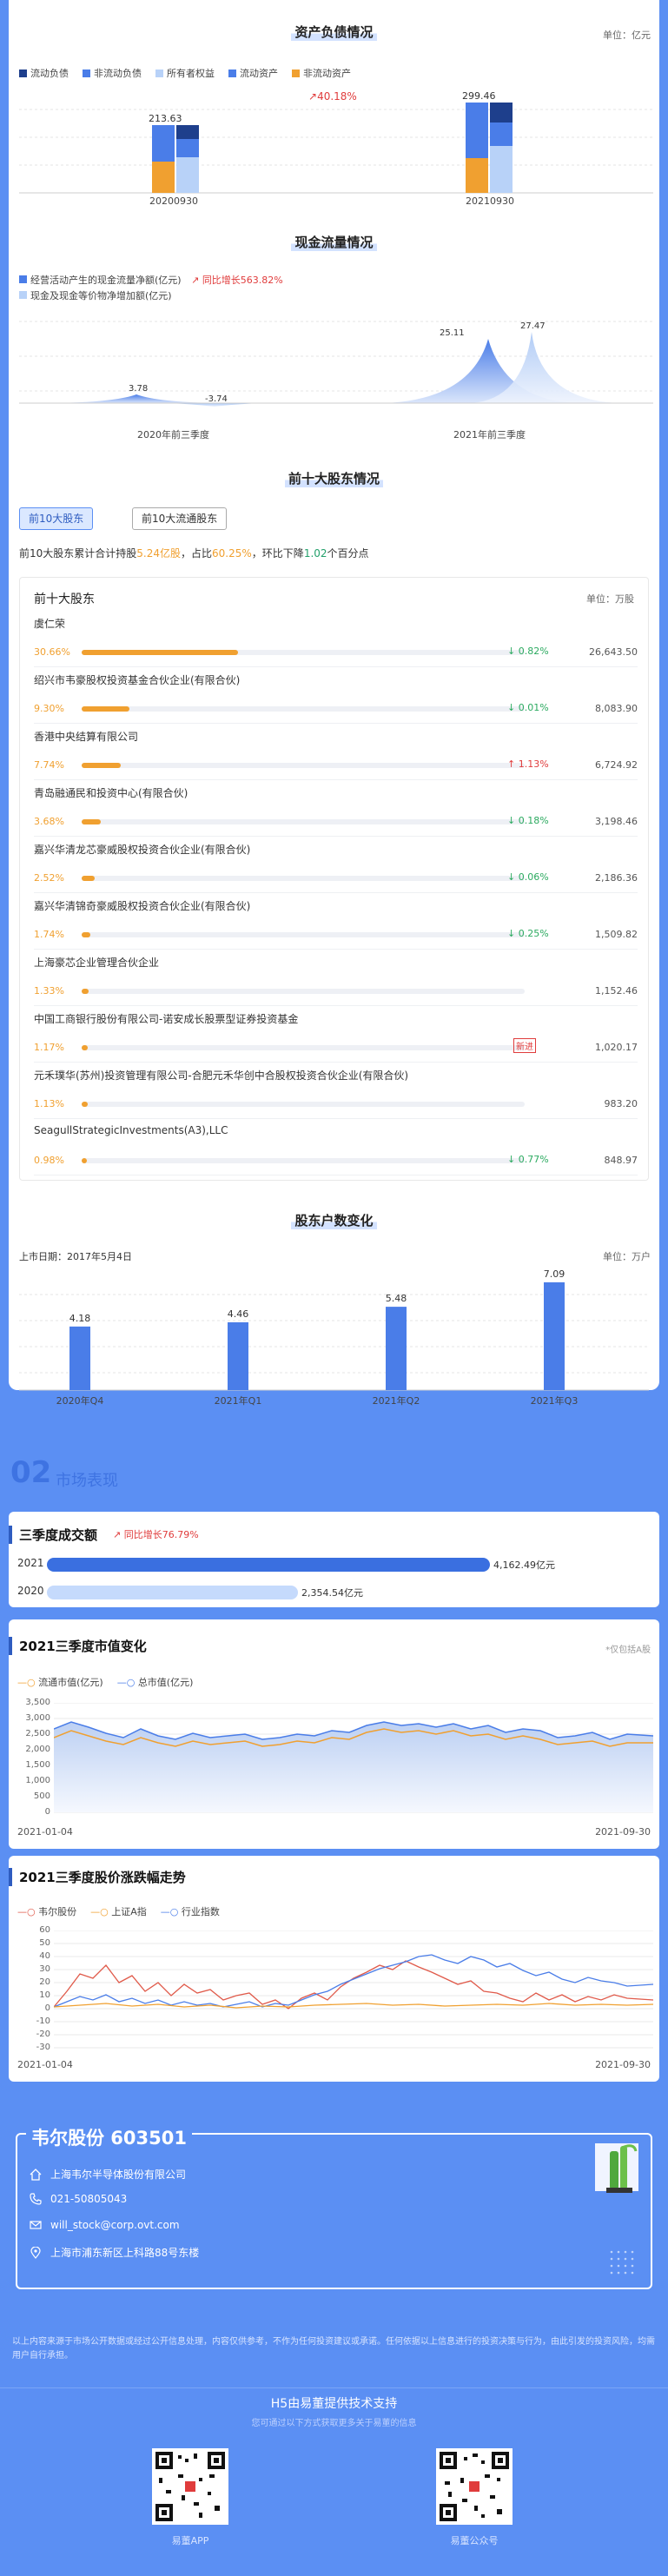 Image resolution: width=668 pixels, height=2576 pixels. I want to click on tech-support-sub: 您可通过以下方式获取更多关于易董的信息, so click(334, 2423).